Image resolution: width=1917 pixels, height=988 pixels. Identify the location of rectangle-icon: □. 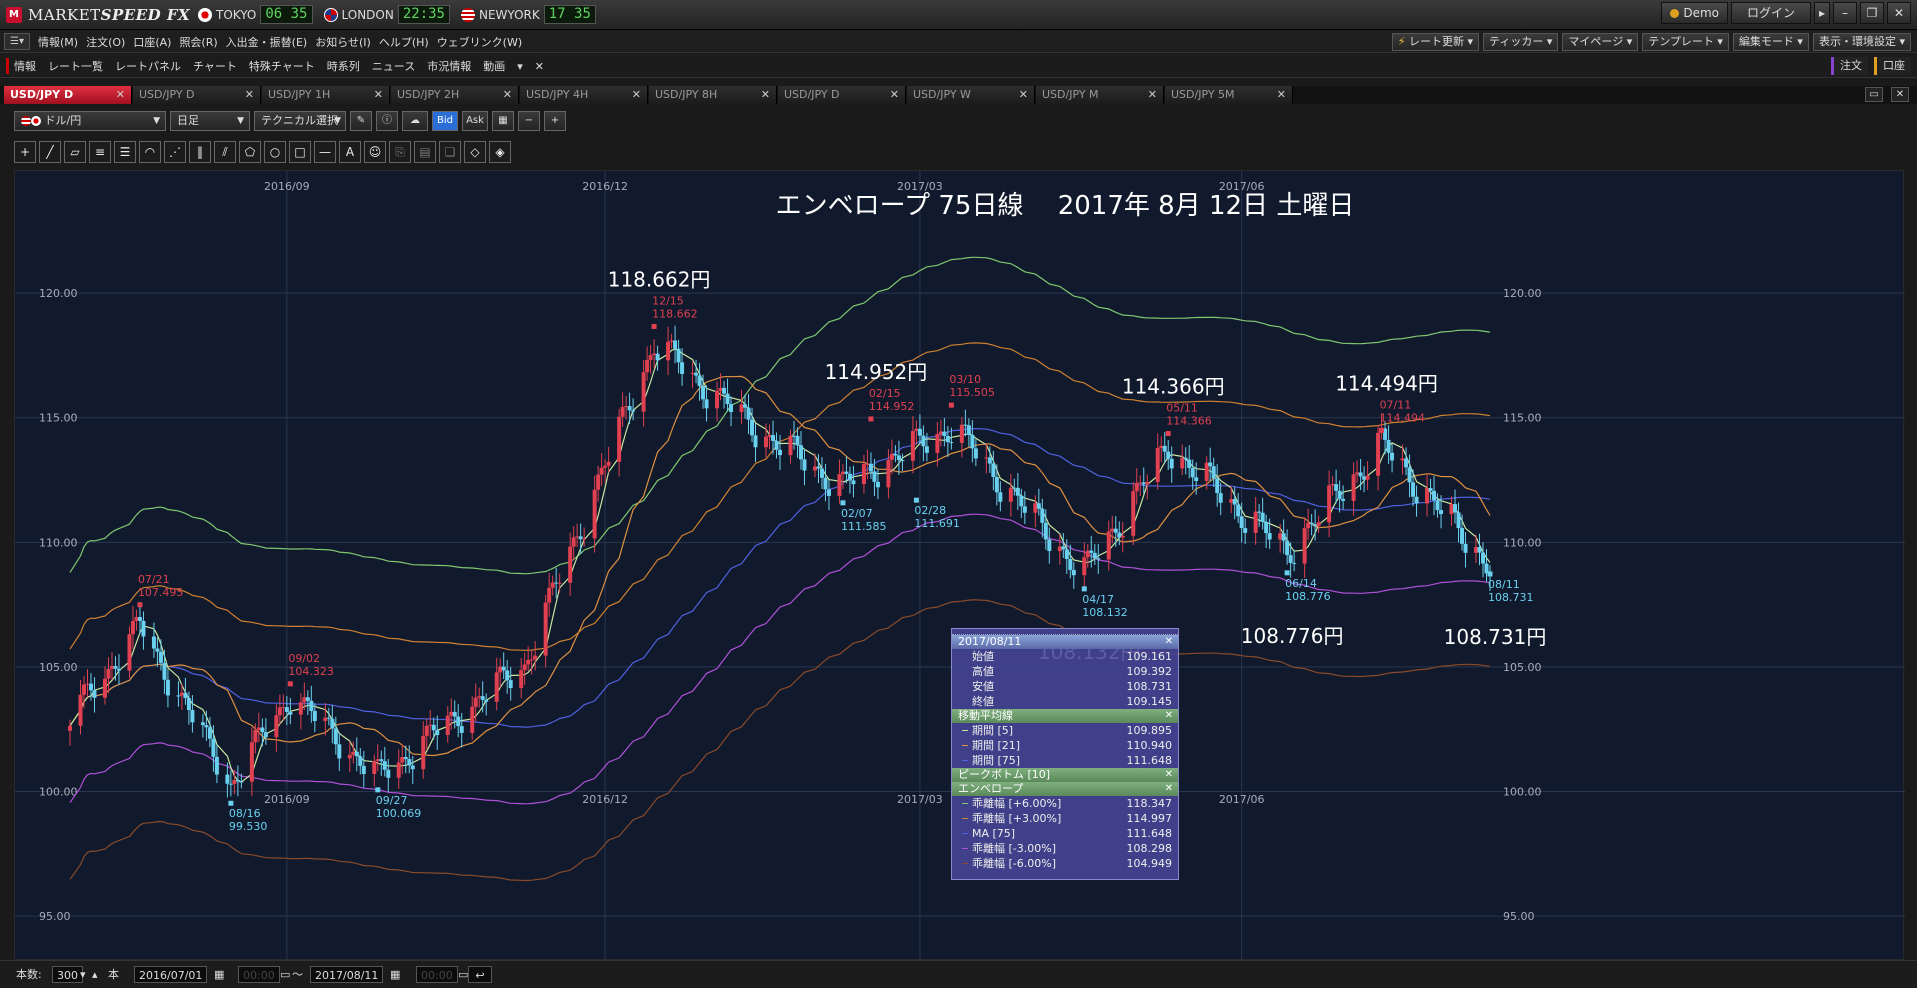
(300, 152).